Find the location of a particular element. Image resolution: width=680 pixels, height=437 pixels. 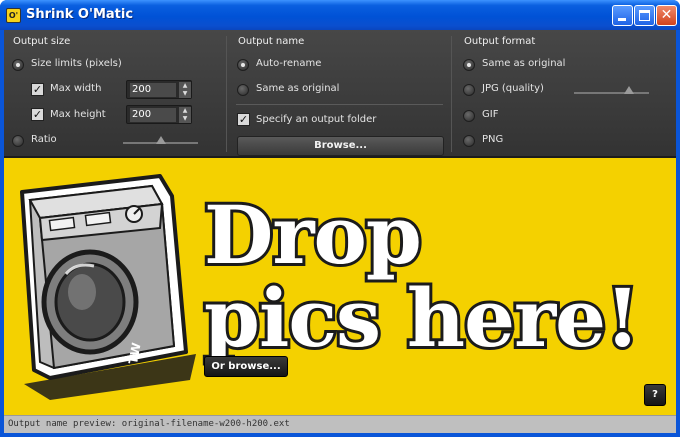

close-button: ✕ is located at coordinates (666, 15).